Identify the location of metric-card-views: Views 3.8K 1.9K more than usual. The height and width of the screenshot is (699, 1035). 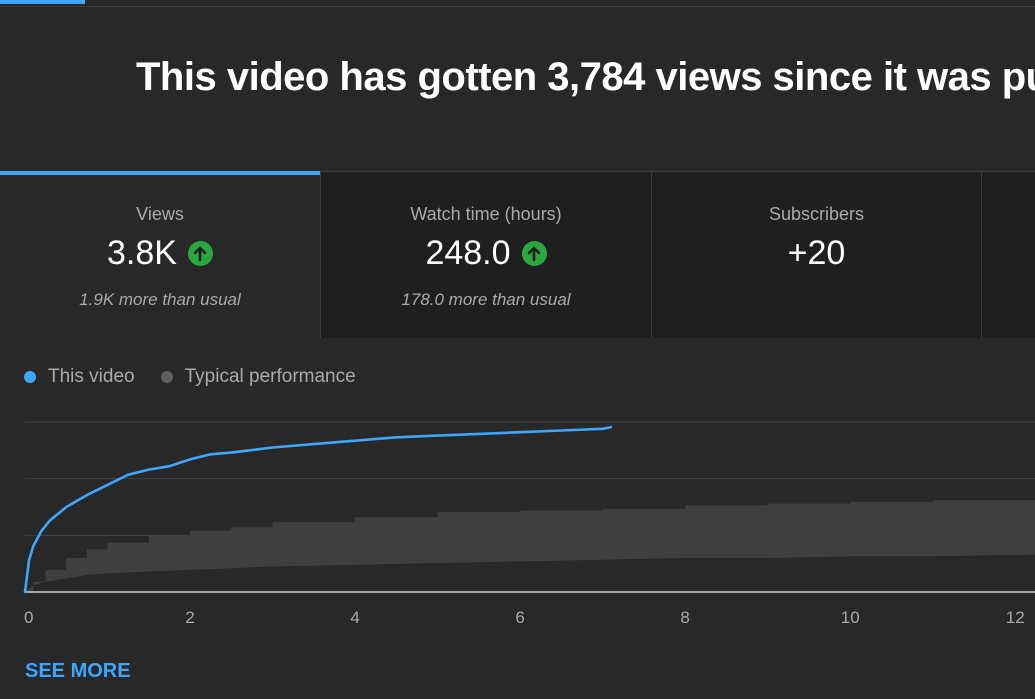
(160, 254).